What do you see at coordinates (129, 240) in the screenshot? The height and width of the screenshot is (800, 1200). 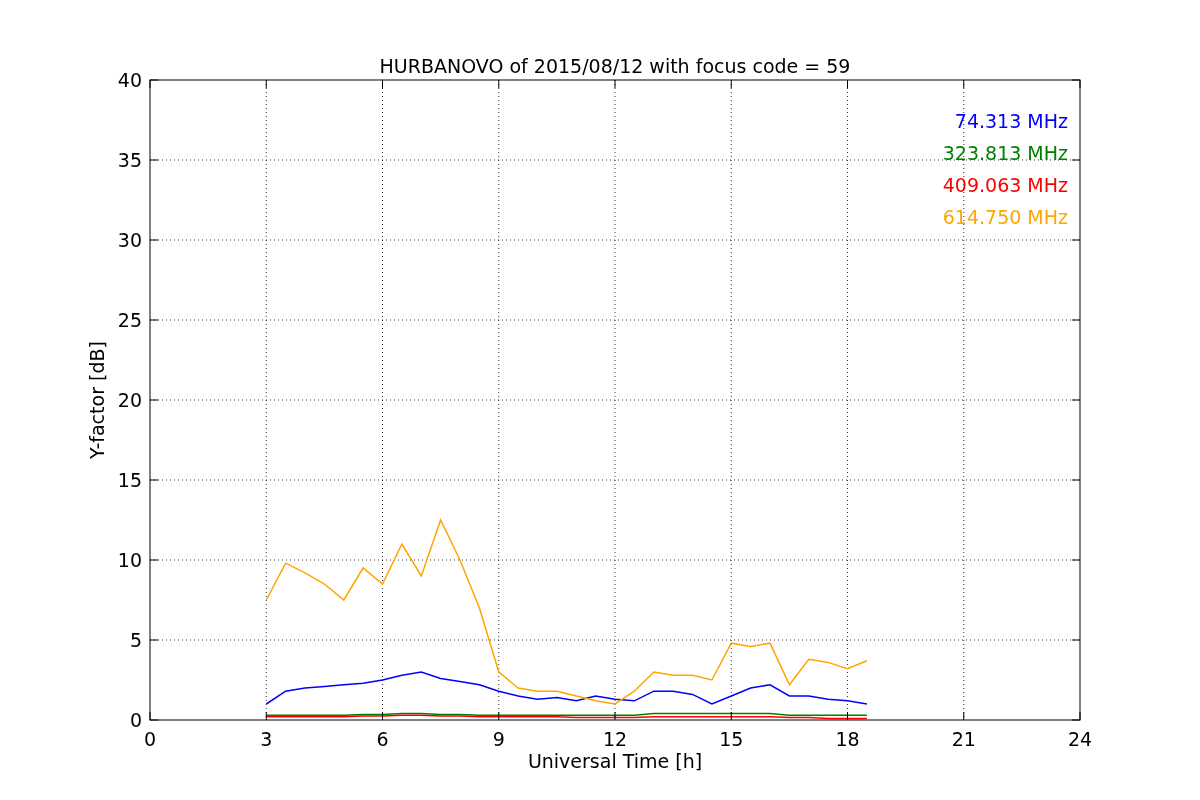 I see `y-tick-label: 30` at bounding box center [129, 240].